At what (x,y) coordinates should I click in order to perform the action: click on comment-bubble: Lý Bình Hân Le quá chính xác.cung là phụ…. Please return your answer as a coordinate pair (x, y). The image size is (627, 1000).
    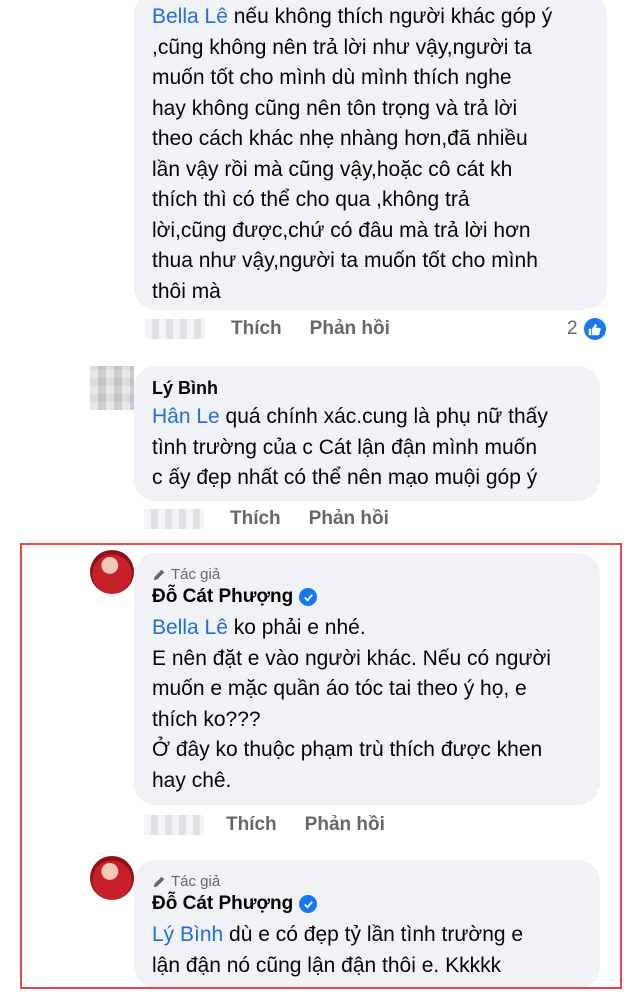
    Looking at the image, I should click on (367, 433).